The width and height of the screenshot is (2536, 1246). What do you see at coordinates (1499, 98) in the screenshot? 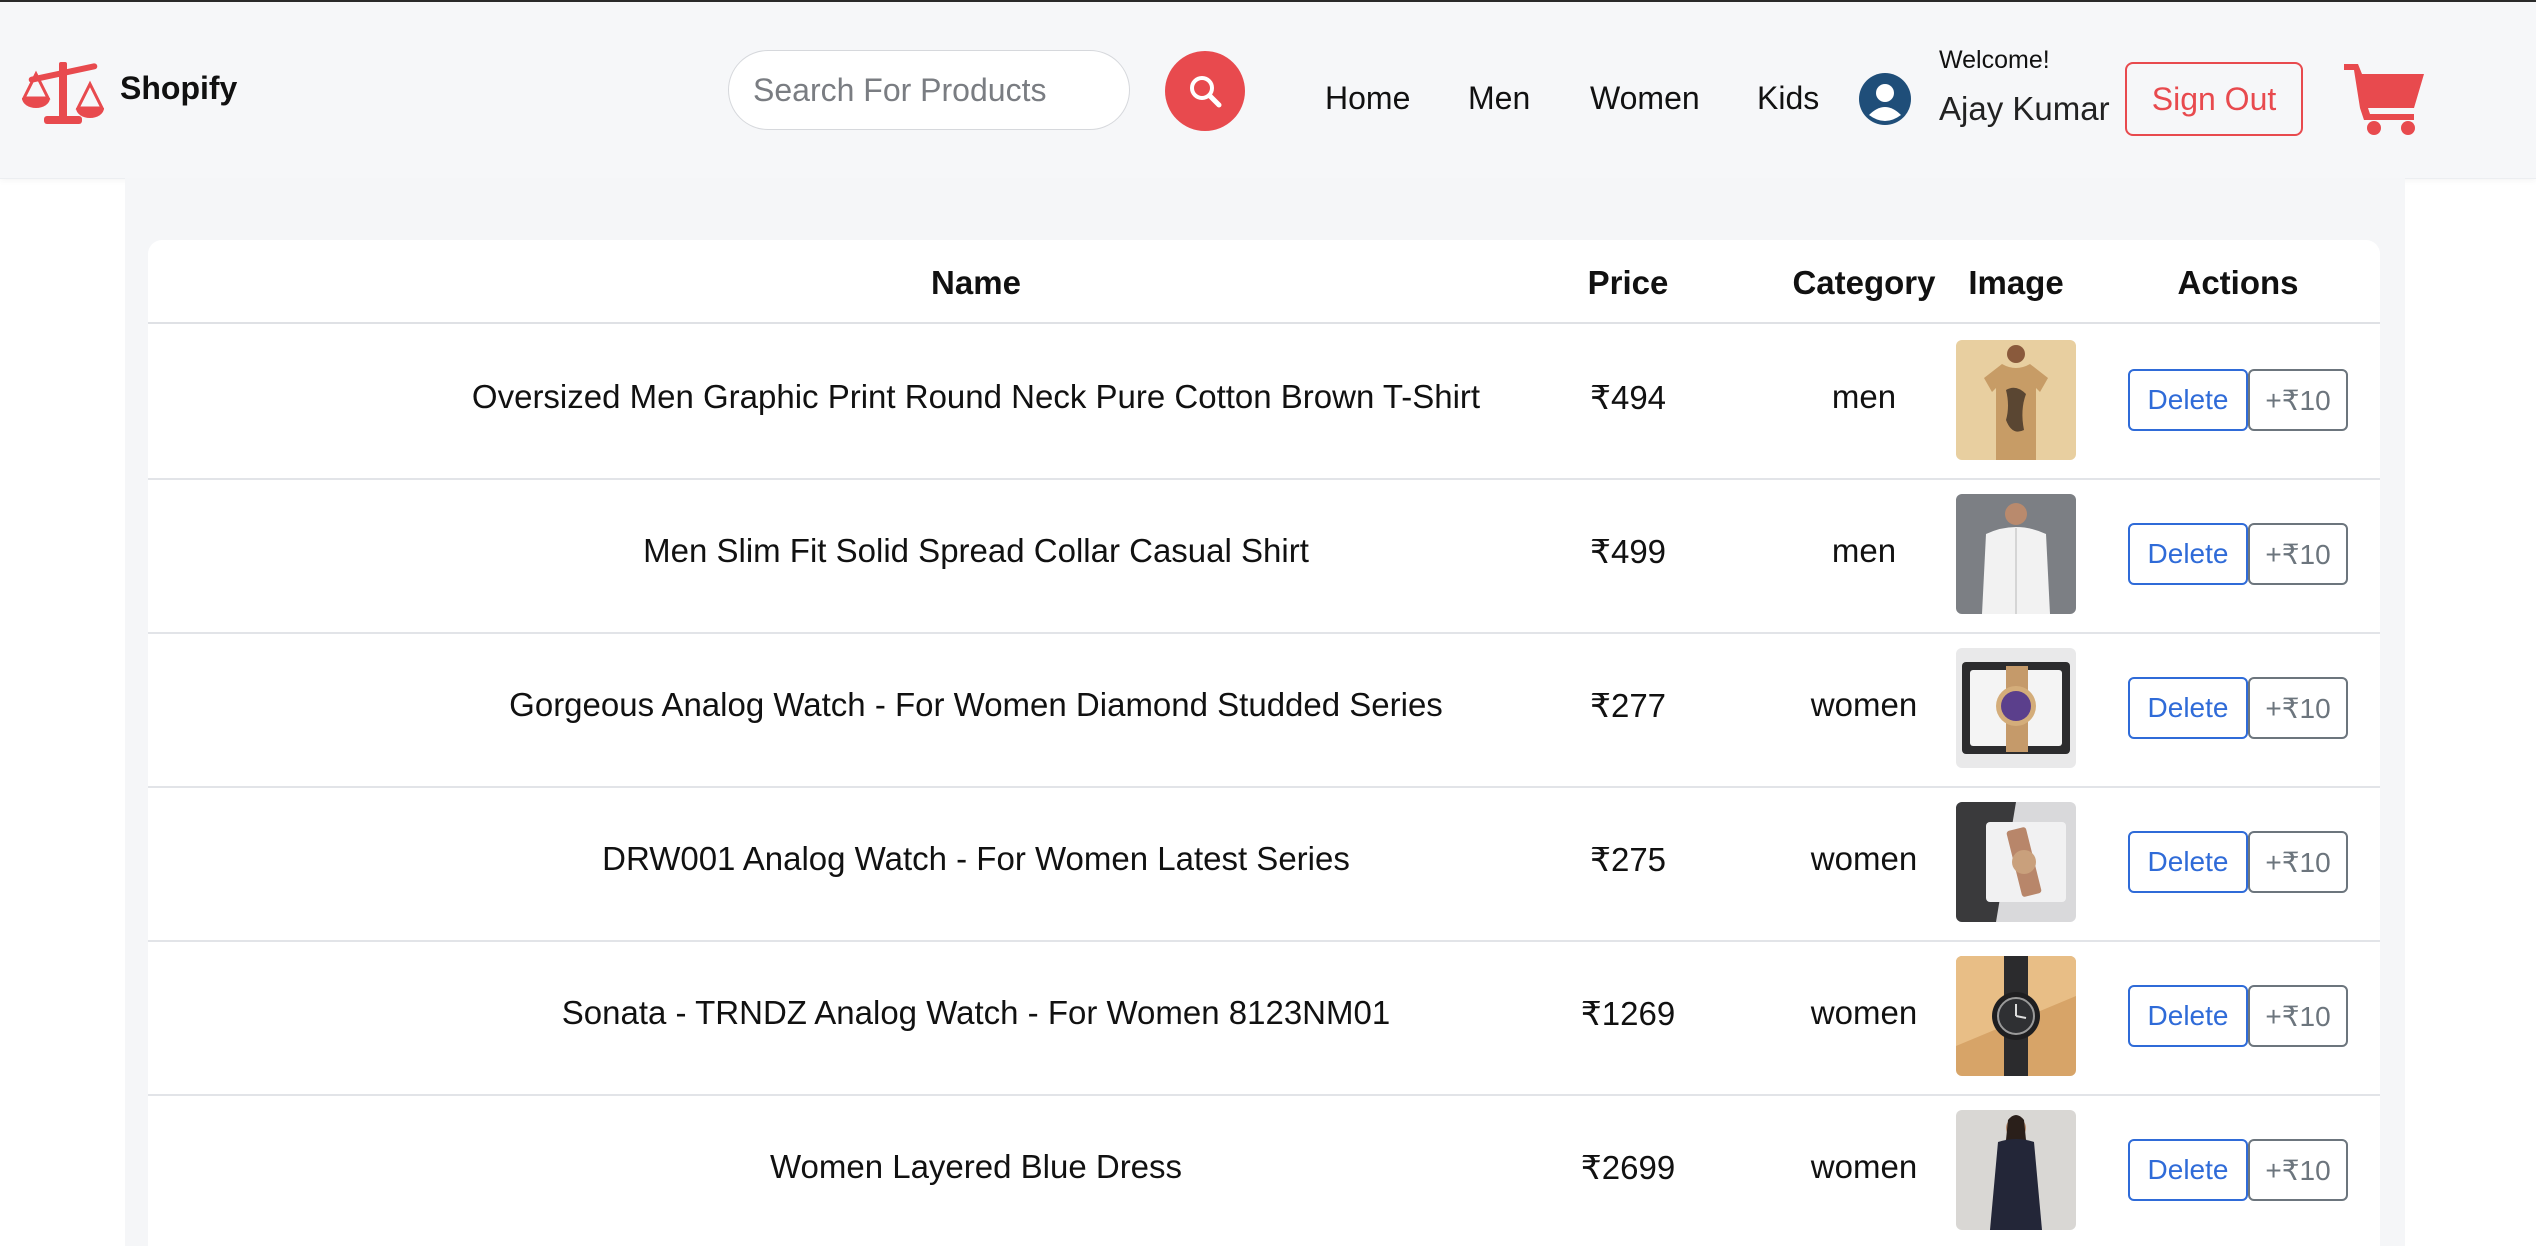
I see `nav-men: Men` at bounding box center [1499, 98].